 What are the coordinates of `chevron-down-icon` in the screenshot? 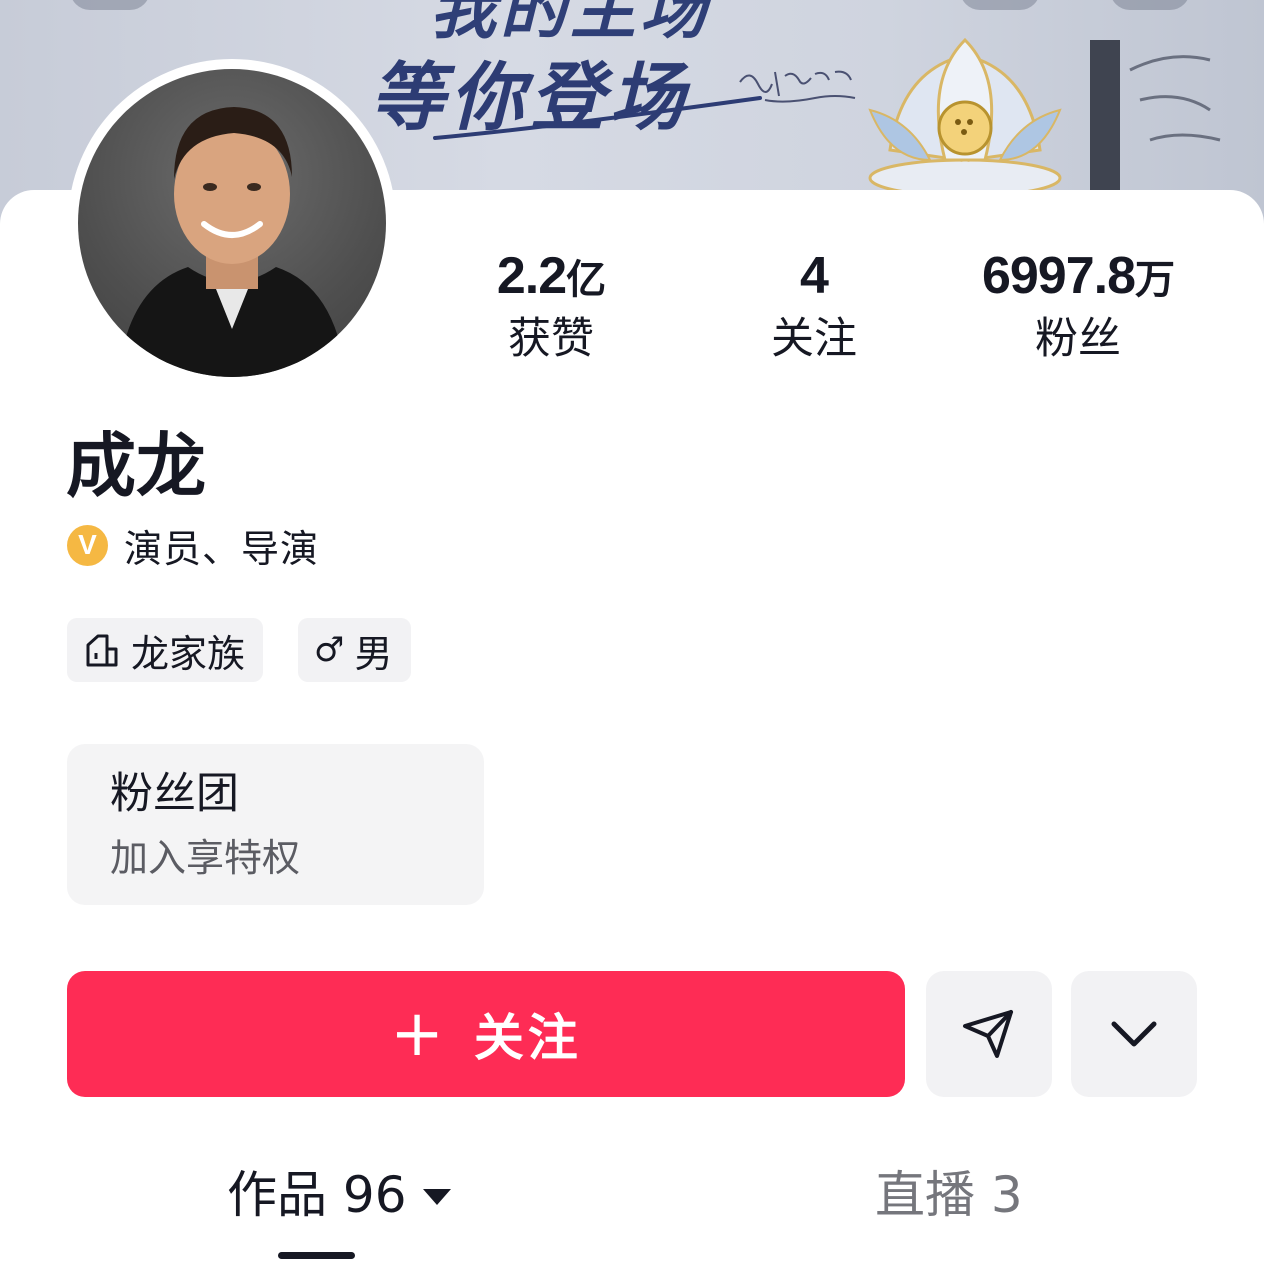 It's located at (1134, 1034).